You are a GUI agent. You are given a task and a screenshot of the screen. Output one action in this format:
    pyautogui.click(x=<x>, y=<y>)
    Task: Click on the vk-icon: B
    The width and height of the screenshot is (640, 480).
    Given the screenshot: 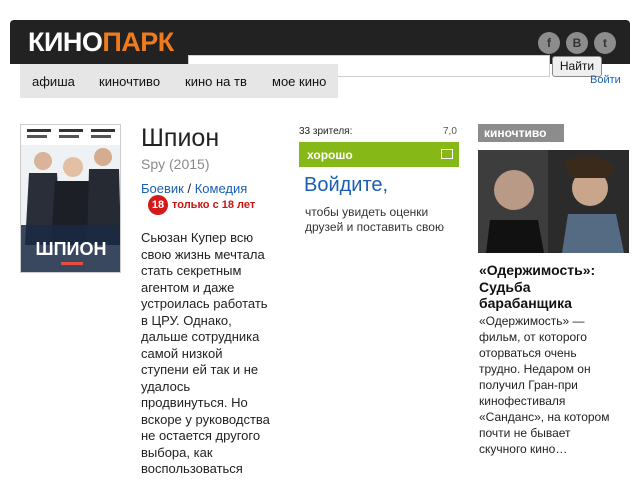 What is the action you would take?
    pyautogui.click(x=577, y=43)
    